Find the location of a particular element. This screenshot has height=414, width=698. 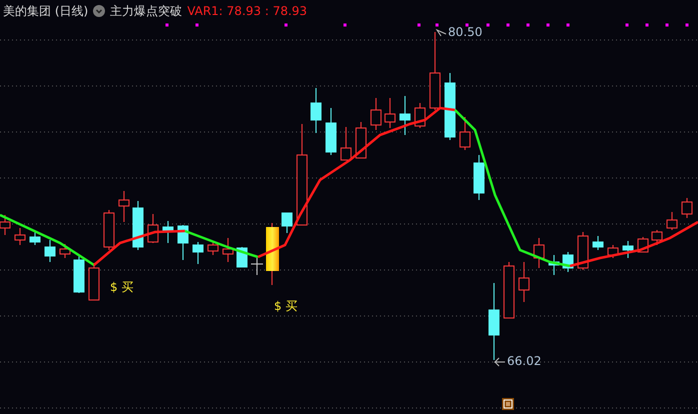

low-price-label: 66.02 is located at coordinates (524, 361).